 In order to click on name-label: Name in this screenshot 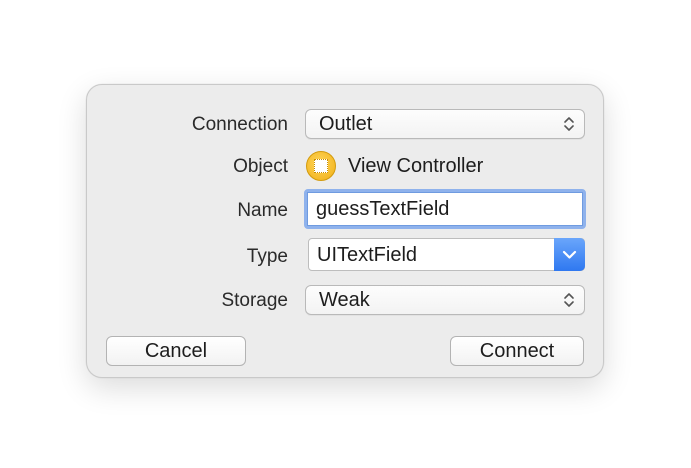, I will do `click(262, 210)`.